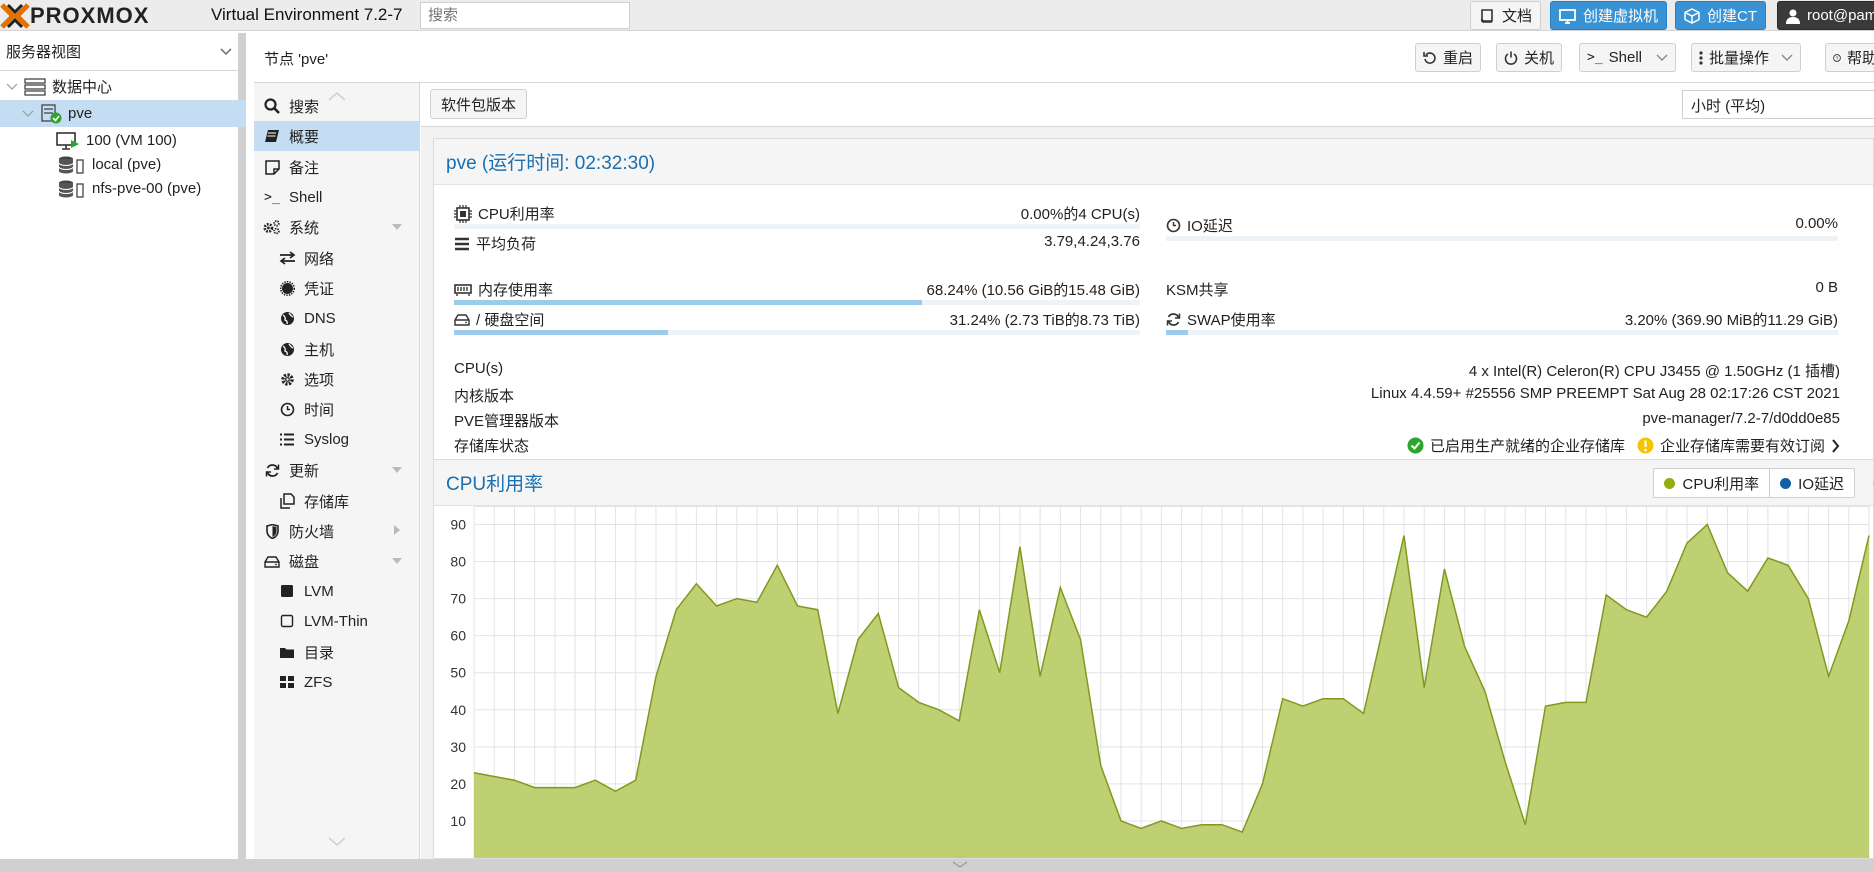  Describe the element at coordinates (1080, 214) in the screenshot. I see `cpu-usage-value: 0.00%的4 CPU(s)` at that location.